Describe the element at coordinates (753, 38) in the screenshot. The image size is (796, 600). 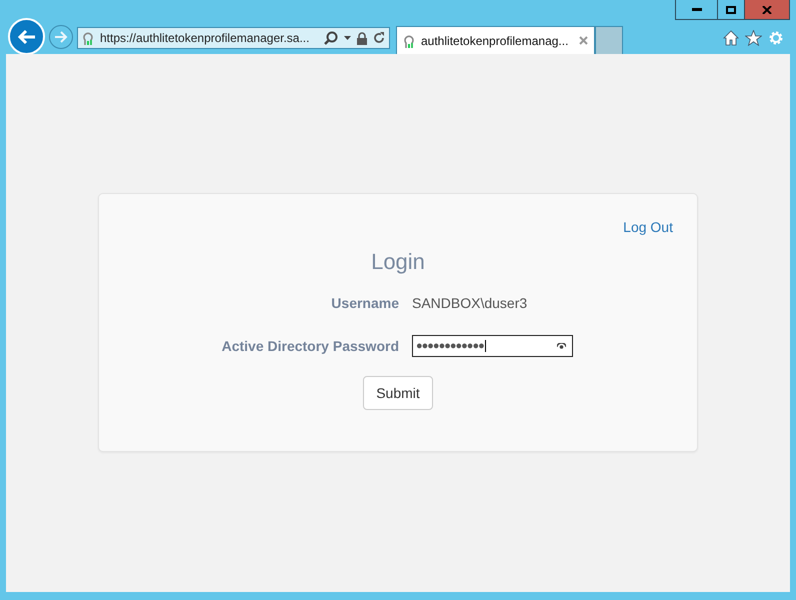
I see `star-icon` at that location.